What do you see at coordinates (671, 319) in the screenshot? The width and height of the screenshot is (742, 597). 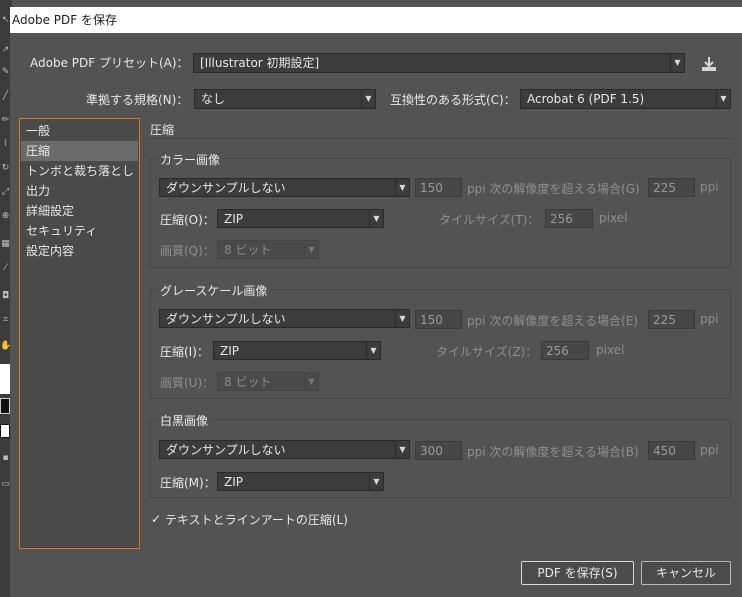 I see `gray-threshold-input: 225` at bounding box center [671, 319].